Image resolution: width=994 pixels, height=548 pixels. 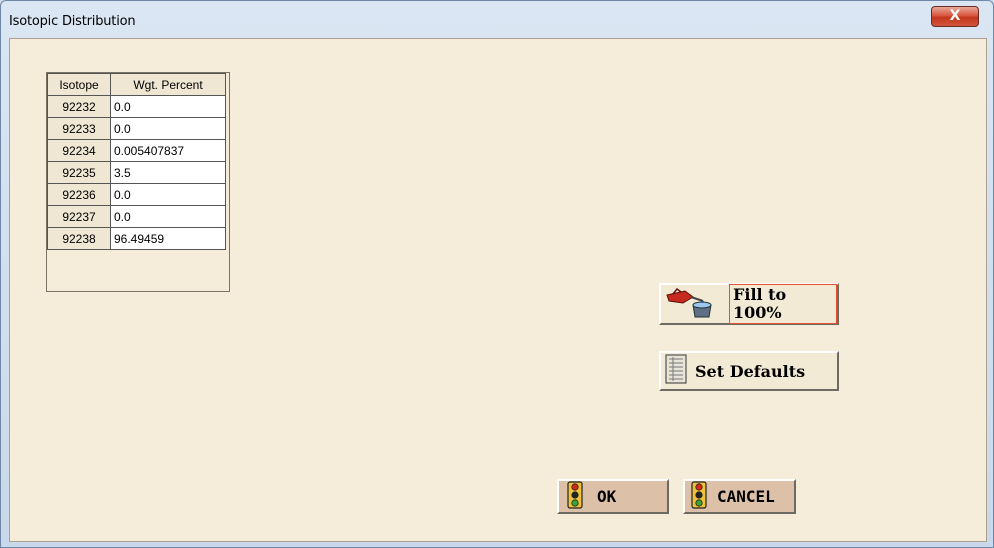 What do you see at coordinates (168, 238) in the screenshot?
I see `percent-input: 96.49459` at bounding box center [168, 238].